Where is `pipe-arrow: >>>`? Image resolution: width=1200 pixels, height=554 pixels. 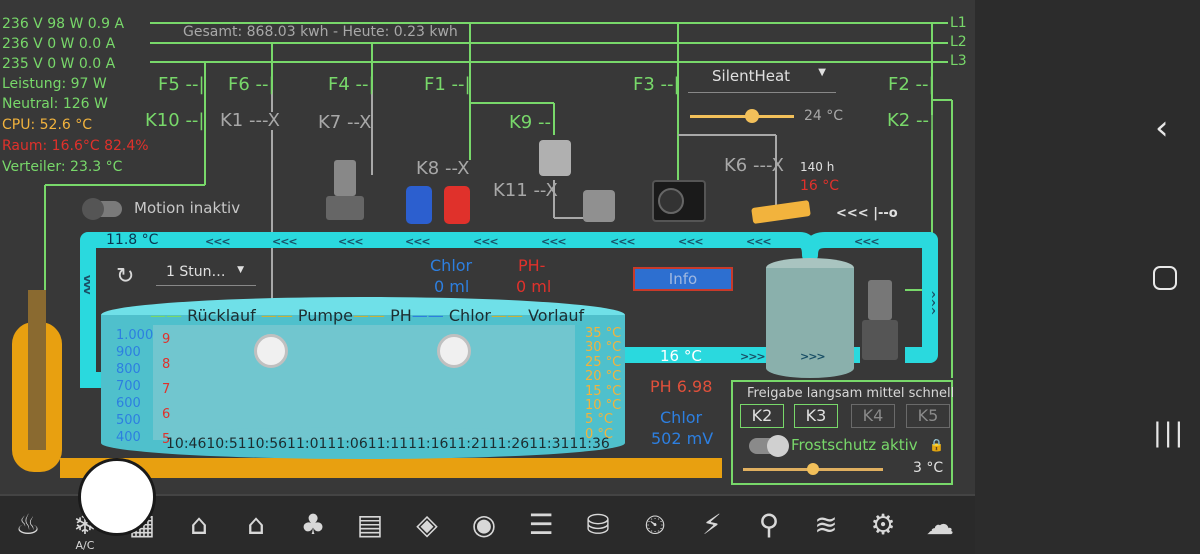 pipe-arrow: >>> is located at coordinates (813, 356).